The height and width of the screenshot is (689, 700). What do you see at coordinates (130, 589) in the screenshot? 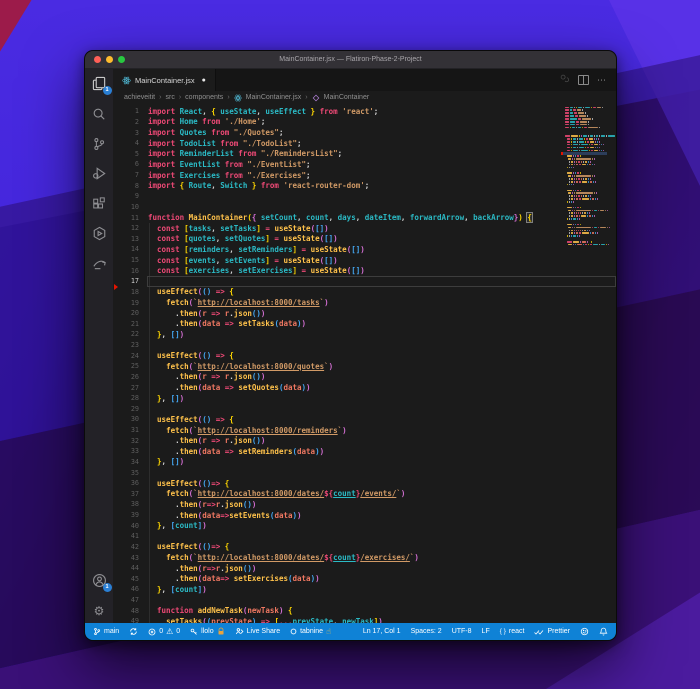
I see `line-number: 46` at bounding box center [130, 589].